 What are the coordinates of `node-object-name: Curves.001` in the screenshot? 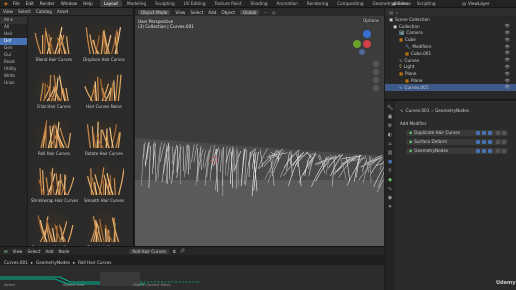 It's located at (16, 262).